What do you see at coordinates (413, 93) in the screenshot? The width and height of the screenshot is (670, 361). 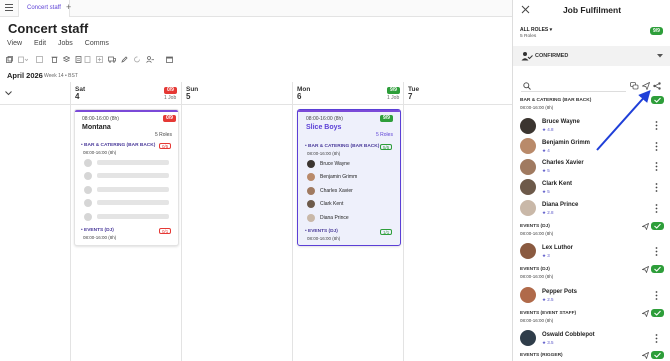 I see `day-header-tue: Tue 7` at bounding box center [413, 93].